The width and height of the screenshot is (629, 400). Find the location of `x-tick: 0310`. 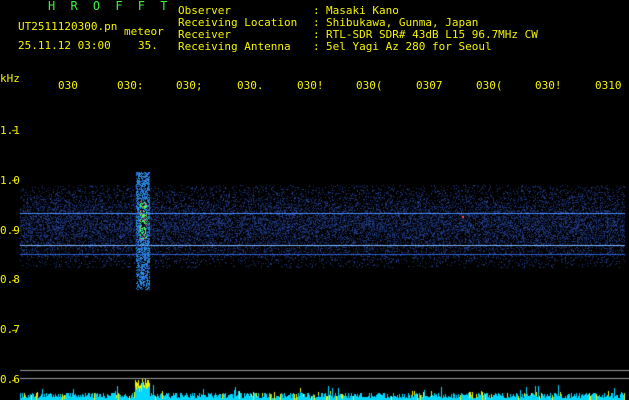

x-tick: 0310 is located at coordinates (608, 85).